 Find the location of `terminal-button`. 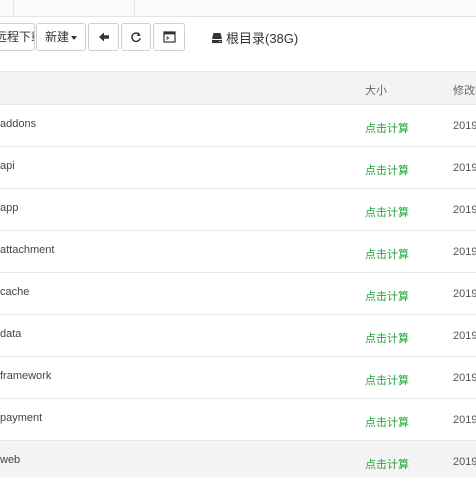

terminal-button is located at coordinates (169, 37).